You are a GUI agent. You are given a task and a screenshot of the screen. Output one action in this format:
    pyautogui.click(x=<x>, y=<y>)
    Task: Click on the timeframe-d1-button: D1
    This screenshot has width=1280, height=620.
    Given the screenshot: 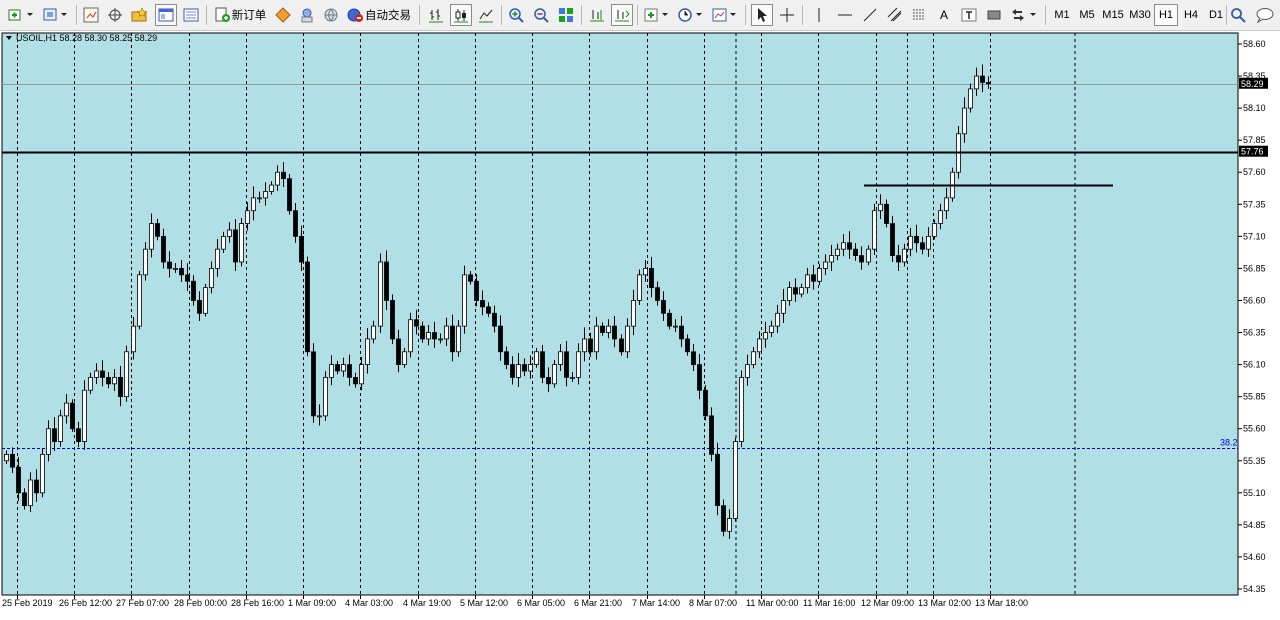 What is the action you would take?
    pyautogui.click(x=1216, y=15)
    